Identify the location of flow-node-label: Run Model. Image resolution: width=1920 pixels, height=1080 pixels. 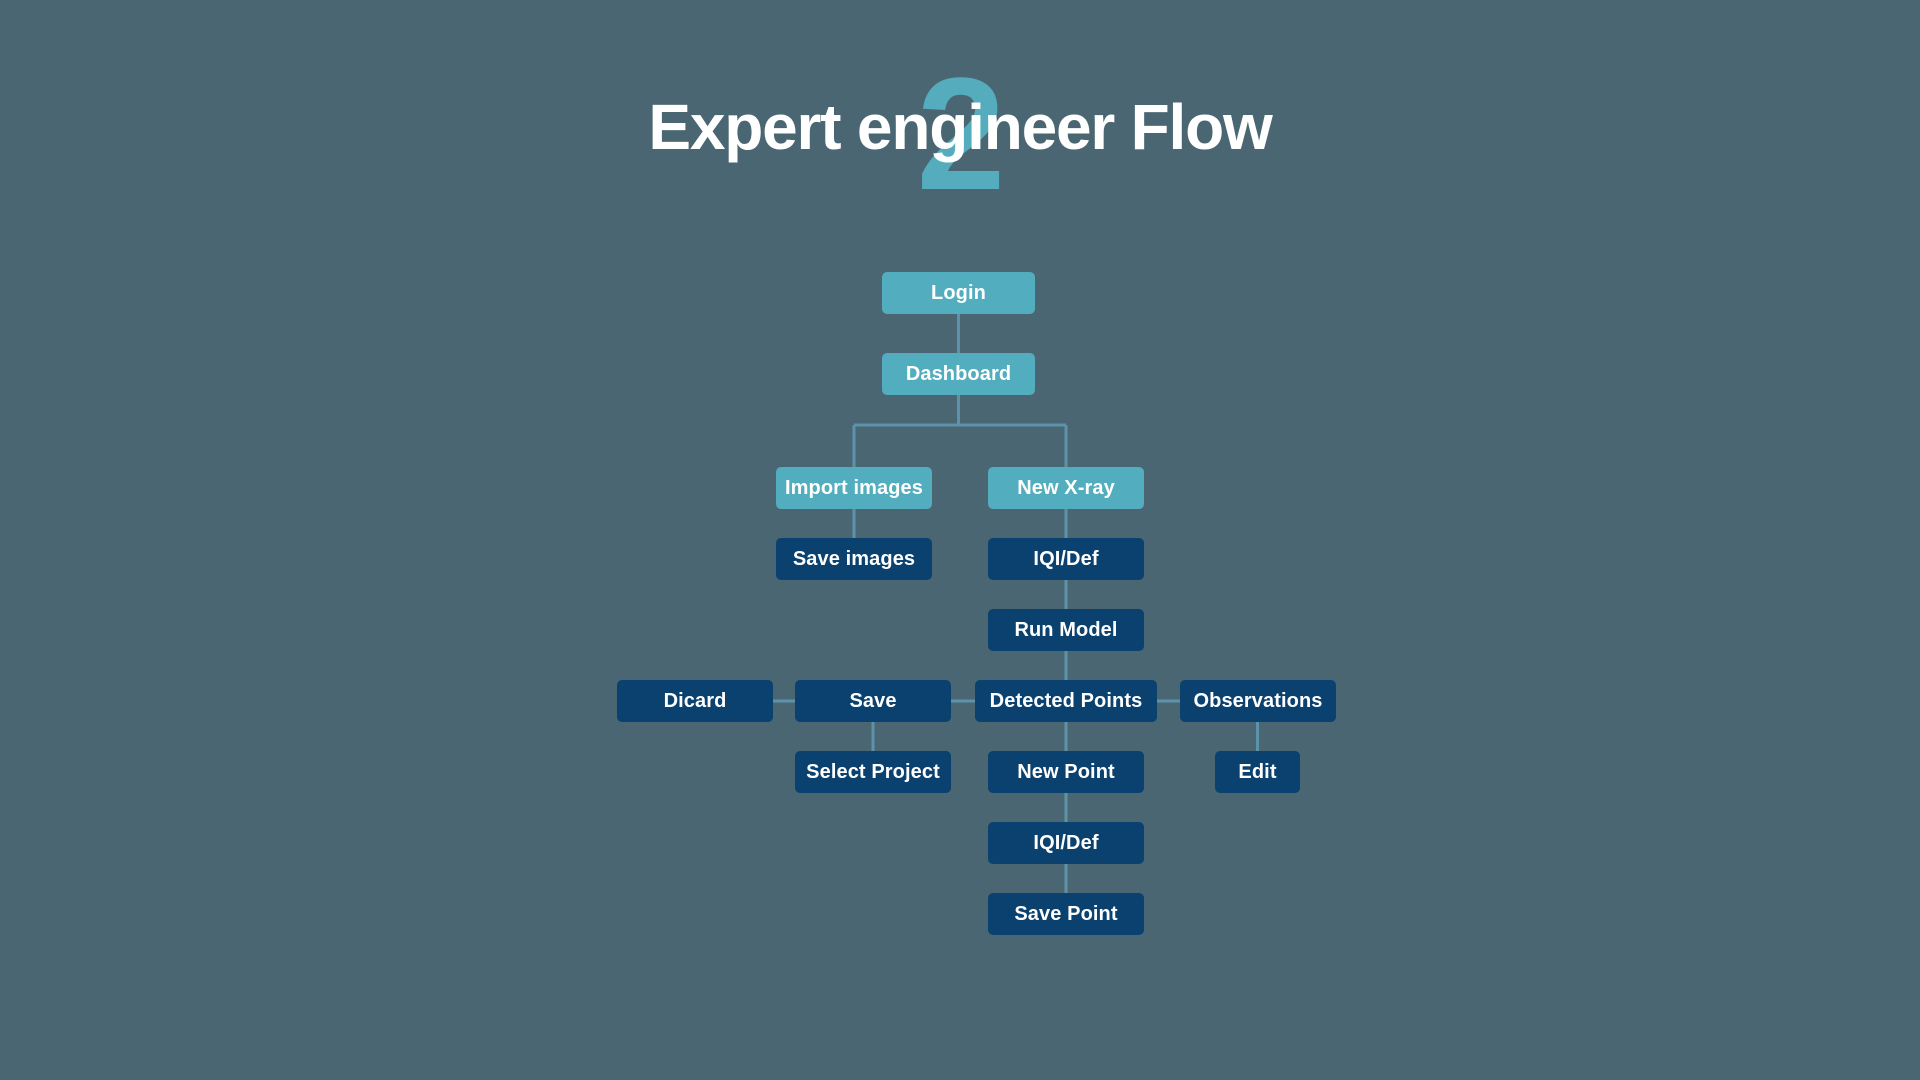
(1066, 629).